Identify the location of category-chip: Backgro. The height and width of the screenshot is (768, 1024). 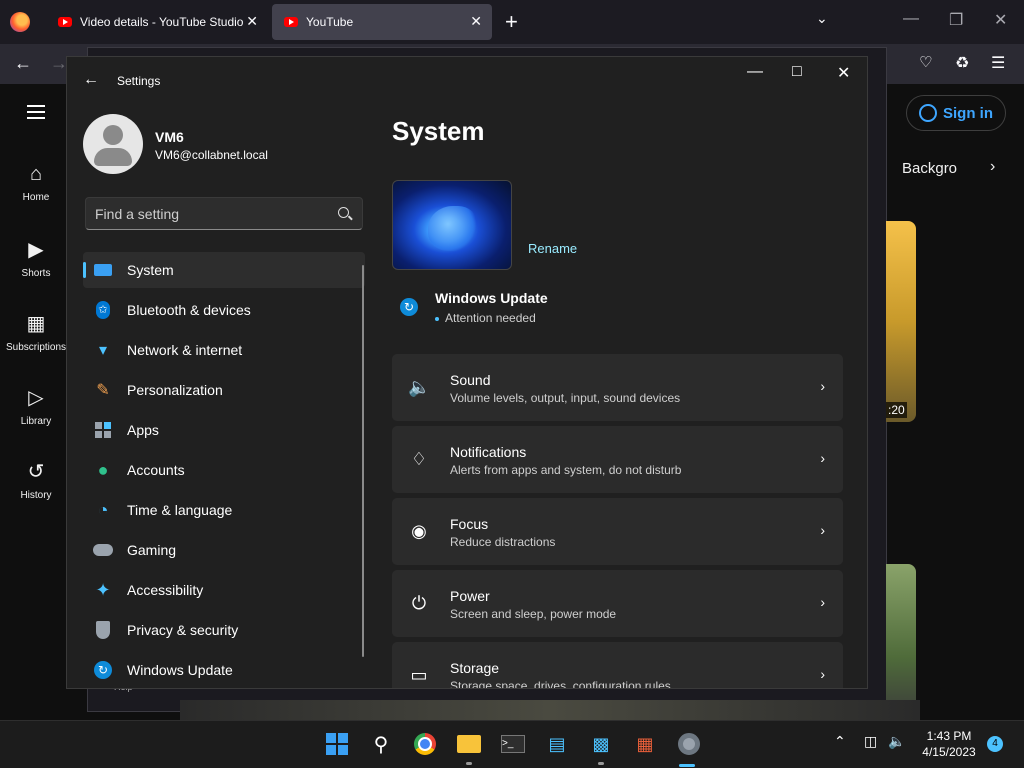
(929, 168).